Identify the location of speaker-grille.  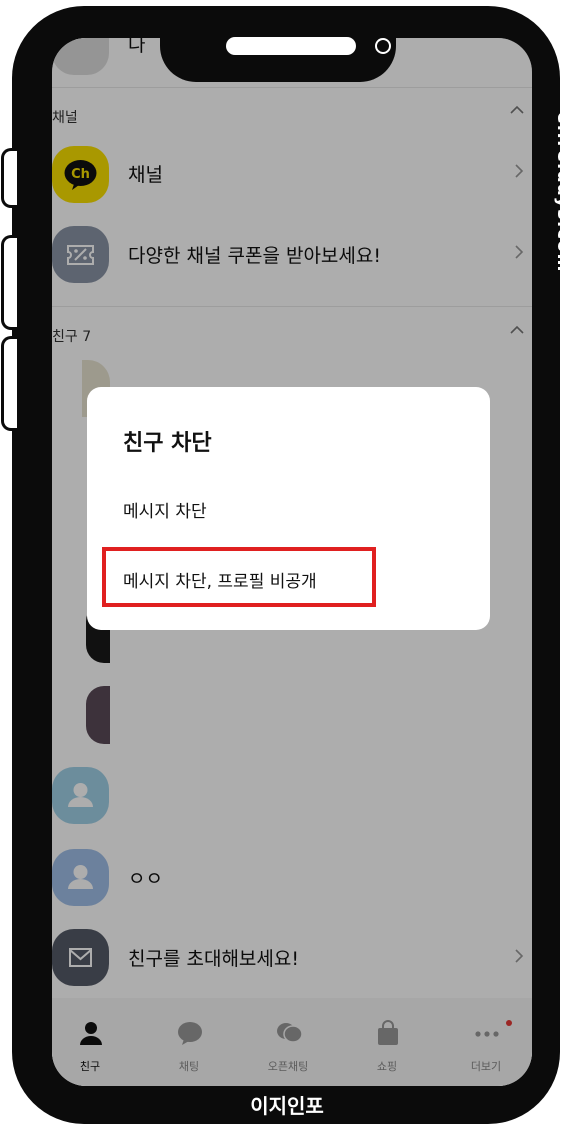
(291, 46).